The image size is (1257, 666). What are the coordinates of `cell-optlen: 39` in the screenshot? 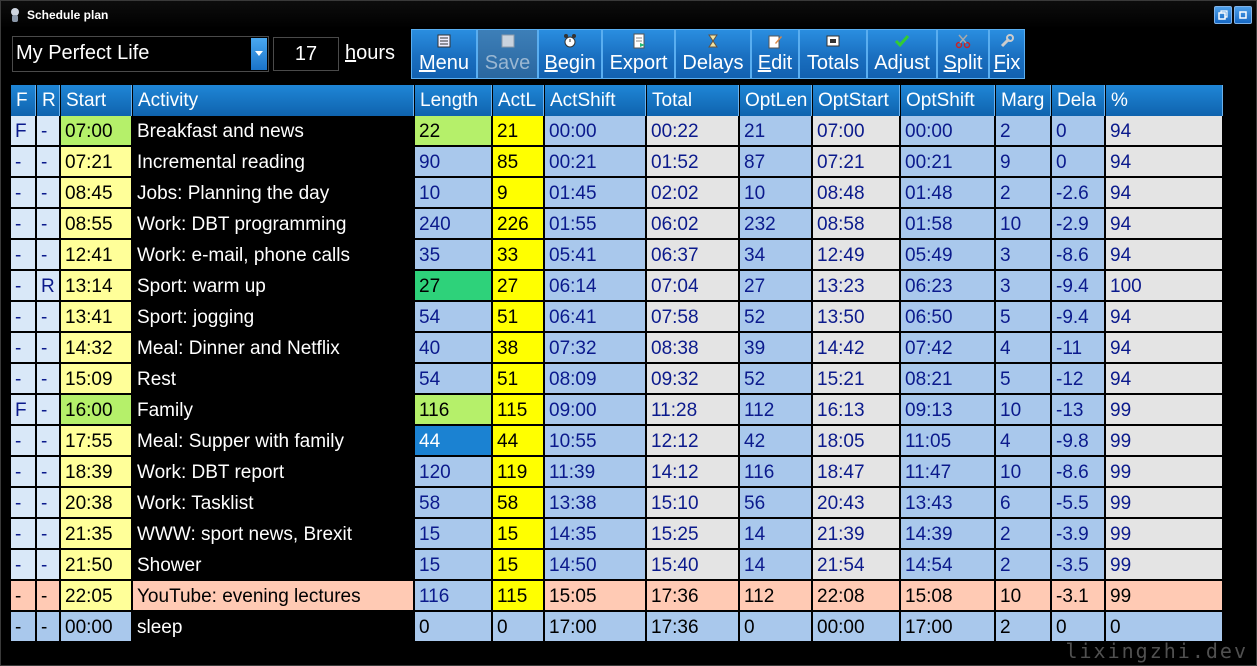 It's located at (775, 348).